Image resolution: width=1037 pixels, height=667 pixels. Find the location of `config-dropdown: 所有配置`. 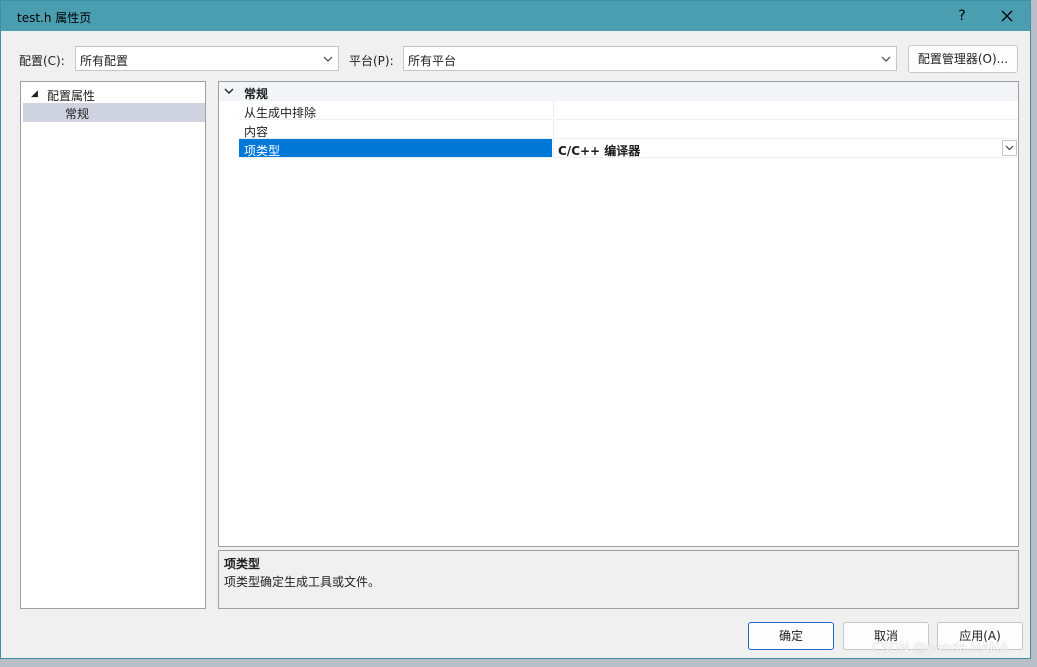

config-dropdown: 所有配置 is located at coordinates (207, 58).